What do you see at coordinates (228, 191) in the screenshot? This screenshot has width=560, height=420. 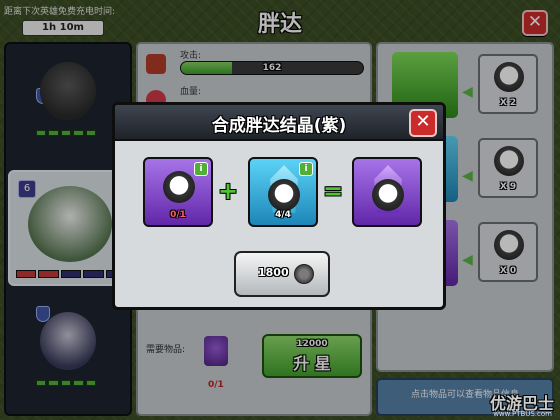 I see `plus-icon: +` at bounding box center [228, 191].